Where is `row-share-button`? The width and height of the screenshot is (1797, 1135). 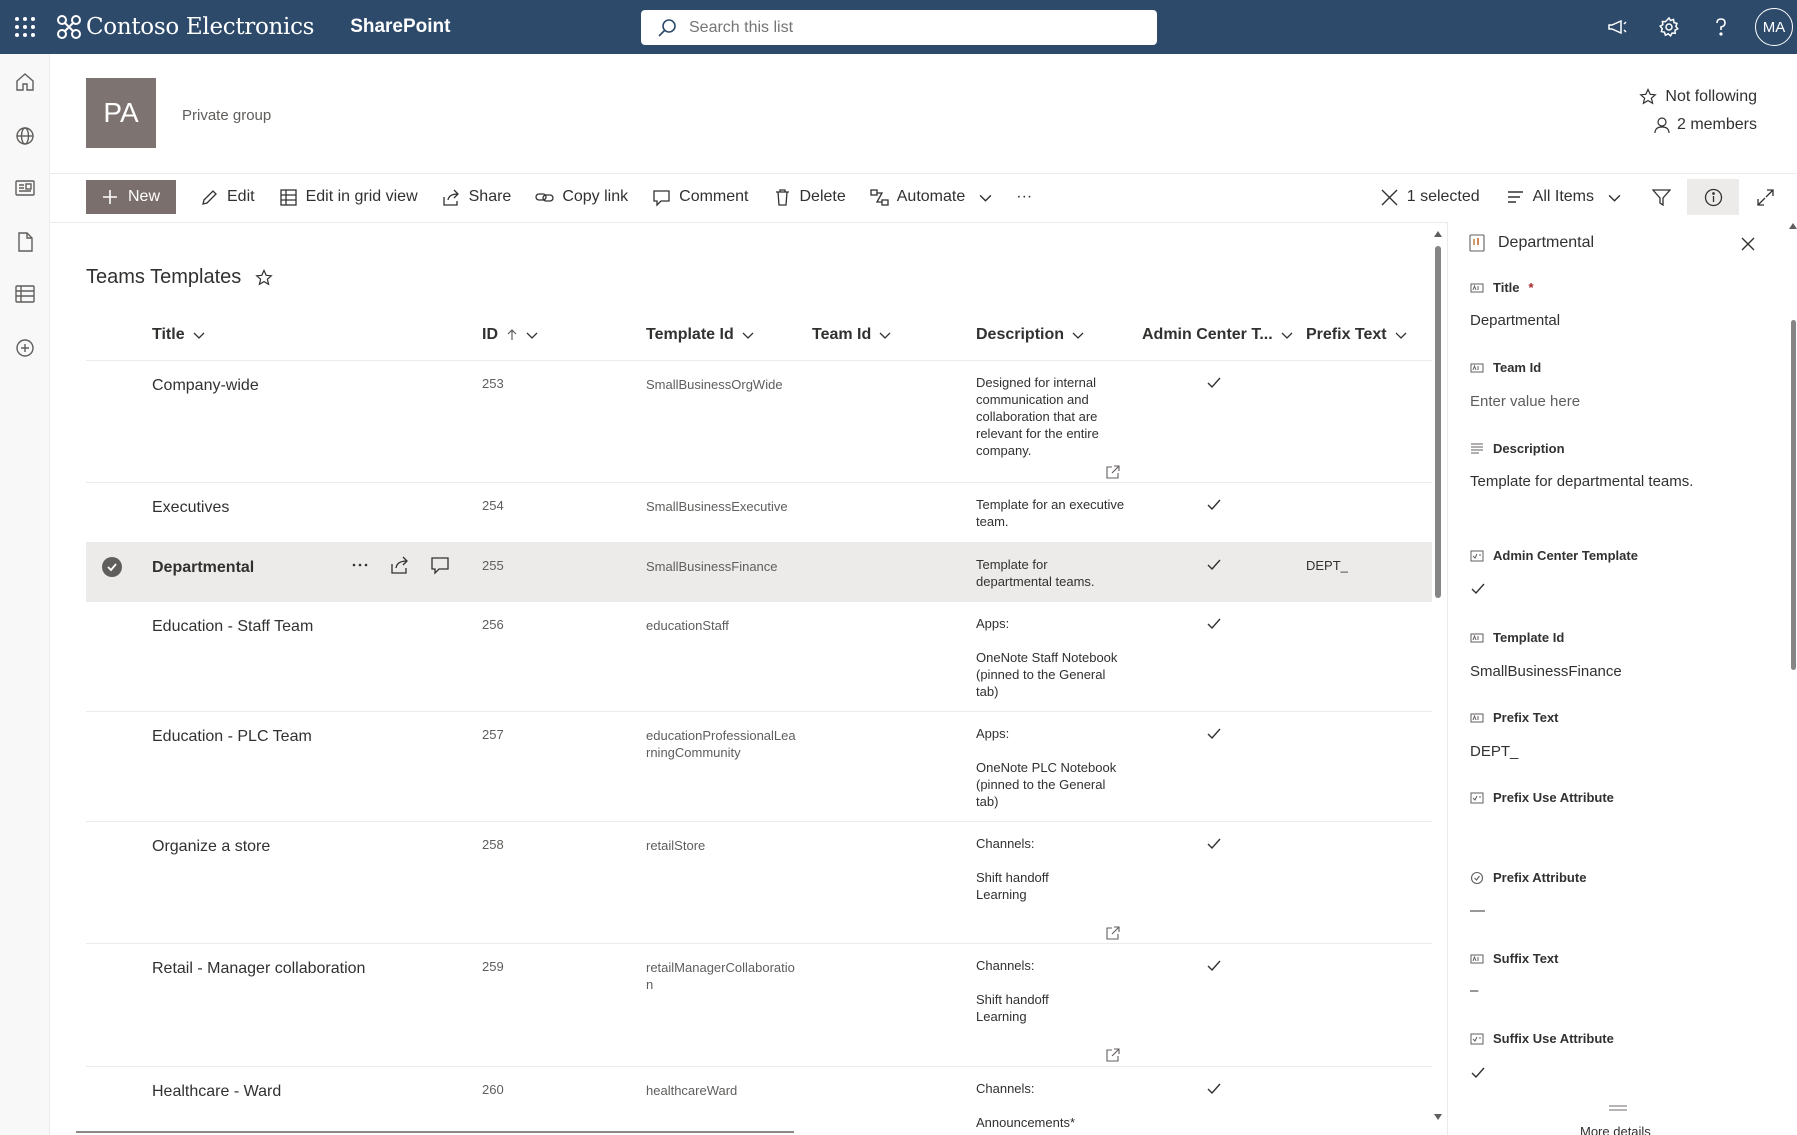
row-share-button is located at coordinates (400, 565).